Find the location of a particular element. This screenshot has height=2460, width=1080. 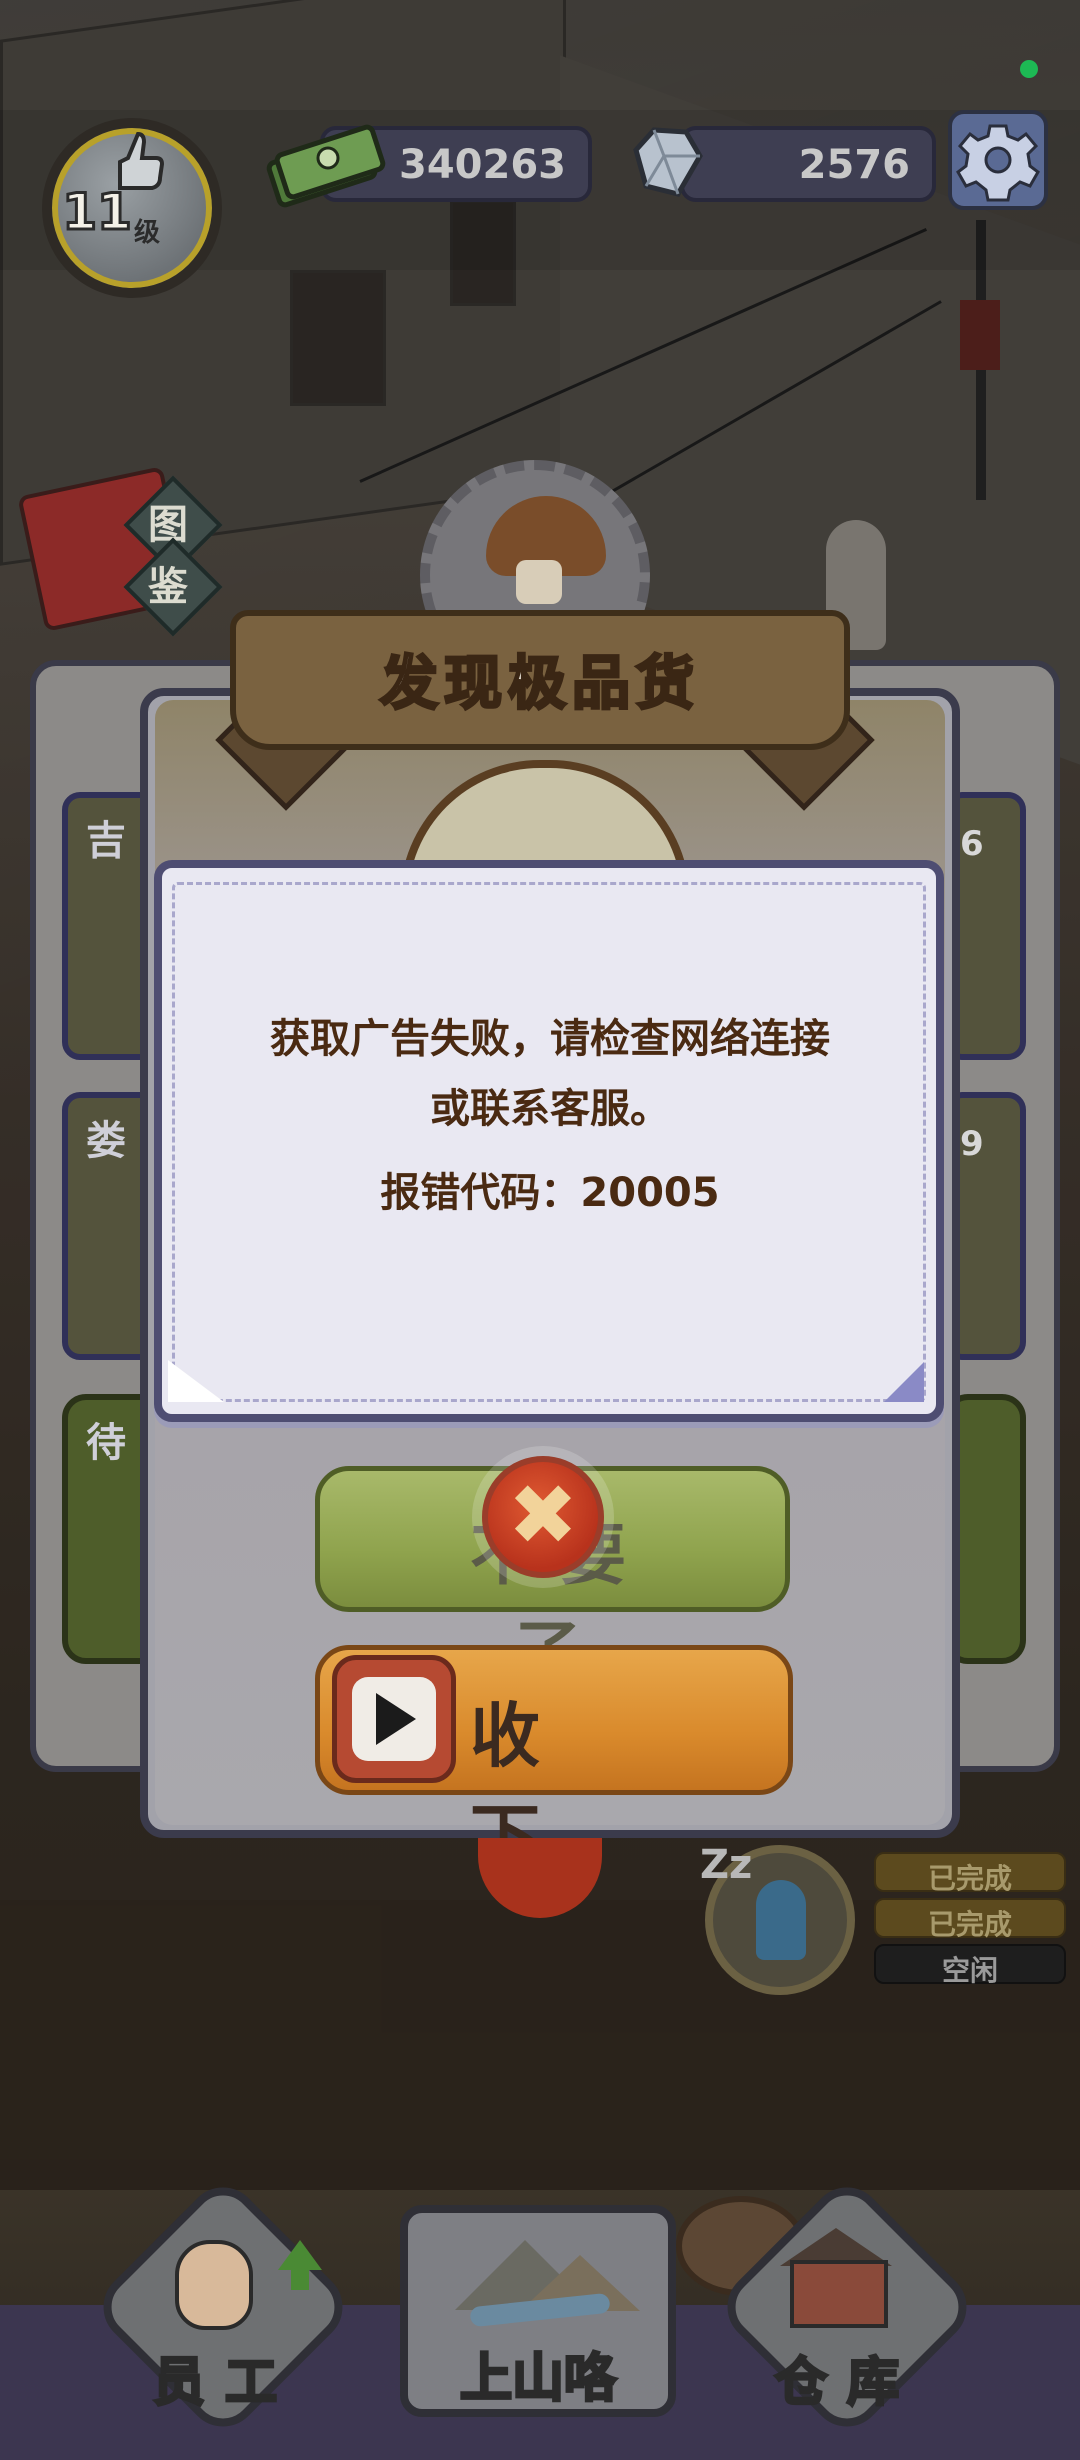

diamond-gem-icon is located at coordinates (666, 164).